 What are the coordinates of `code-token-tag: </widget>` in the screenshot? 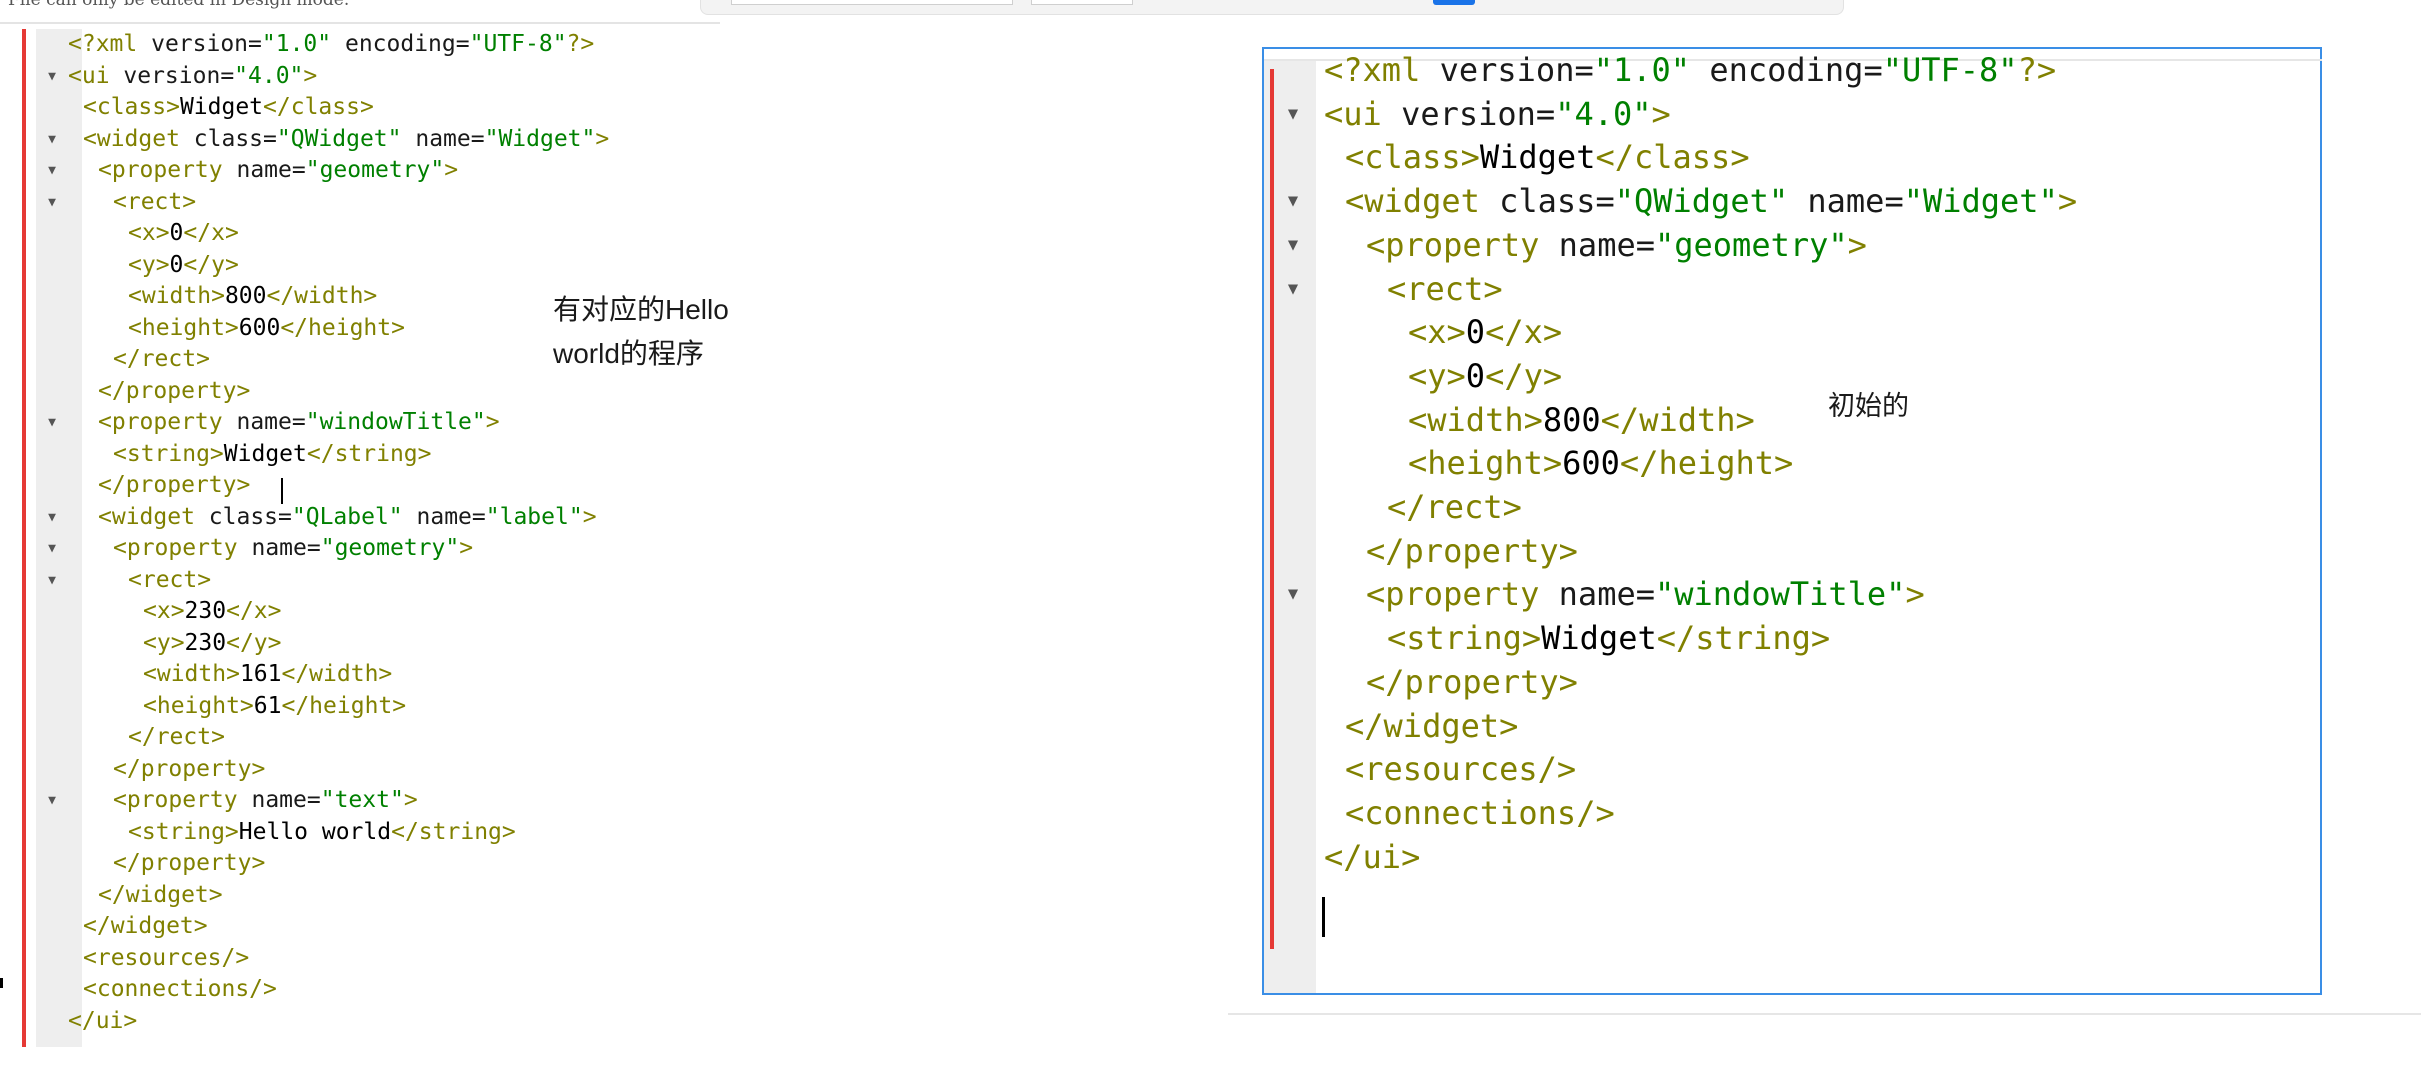 It's located at (1432, 725).